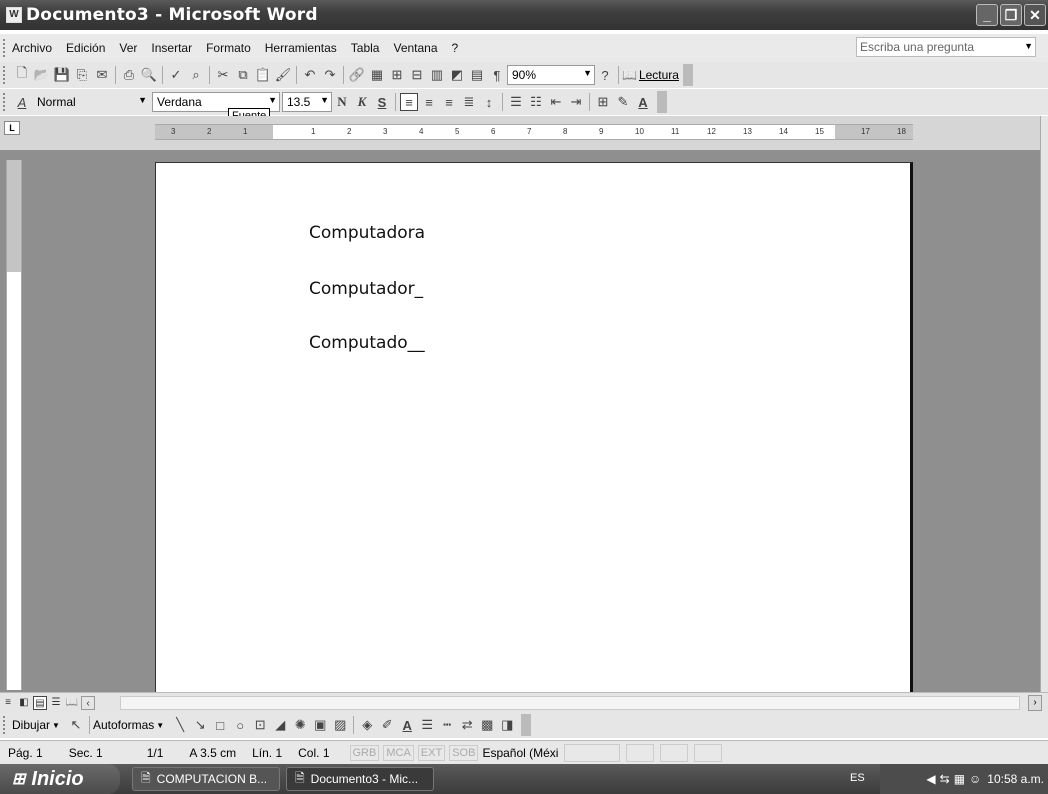 This screenshot has width=1048, height=794. What do you see at coordinates (1028, 46) in the screenshot?
I see `chevron-down-icon: ▼` at bounding box center [1028, 46].